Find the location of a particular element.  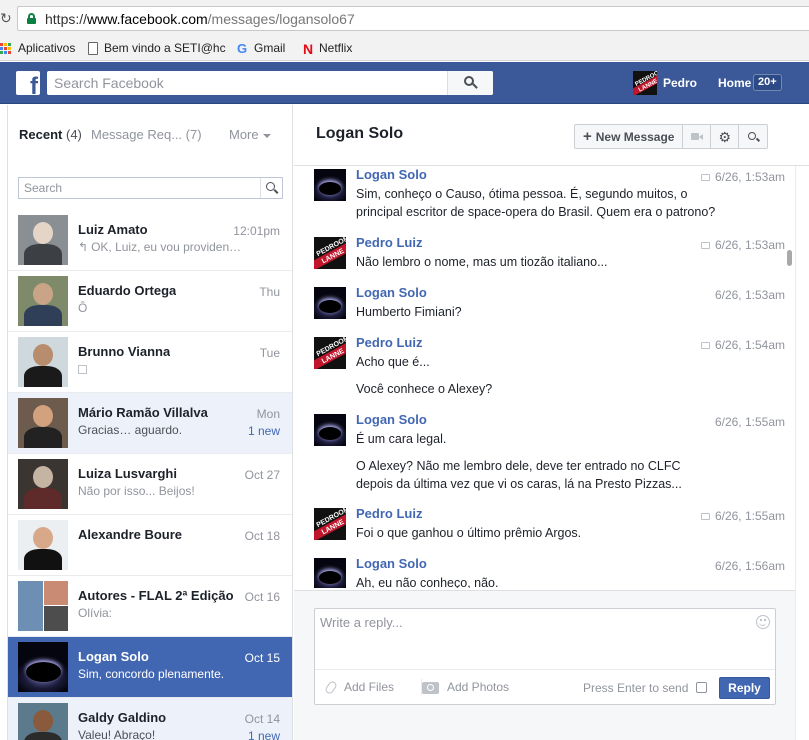

message-scrollbar-thumb is located at coordinates (789, 258).